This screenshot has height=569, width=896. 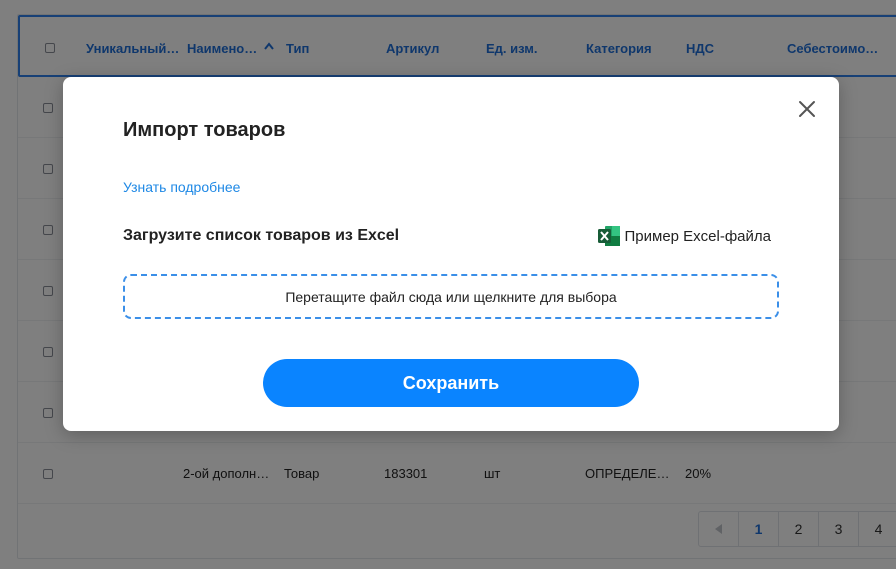 What do you see at coordinates (807, 109) in the screenshot?
I see `close-icon` at bounding box center [807, 109].